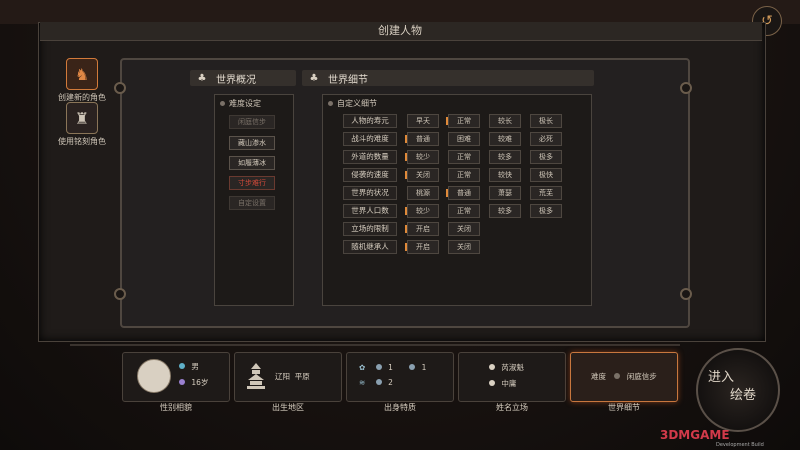 This screenshot has height=450, width=800. Describe the element at coordinates (512, 407) in the screenshot. I see `card-label: 姓名立场` at that location.